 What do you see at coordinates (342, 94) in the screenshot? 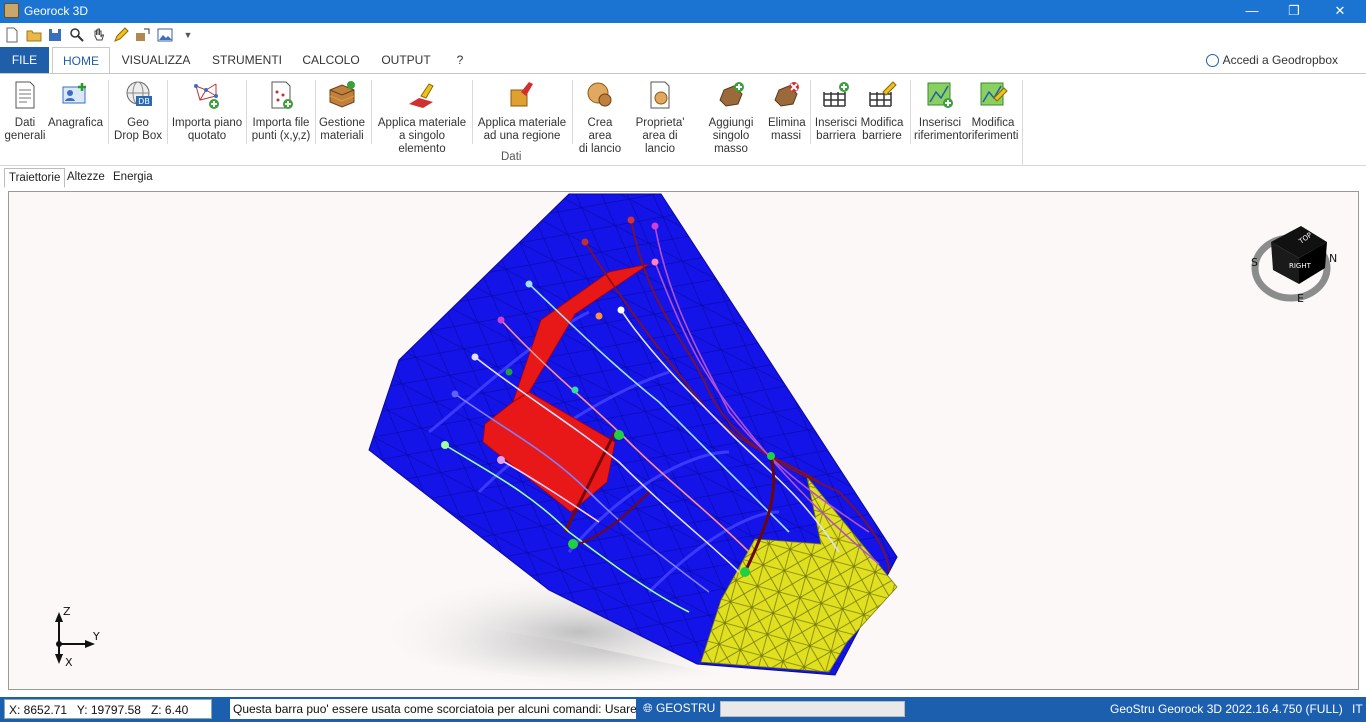
I see `materials-icon` at bounding box center [342, 94].